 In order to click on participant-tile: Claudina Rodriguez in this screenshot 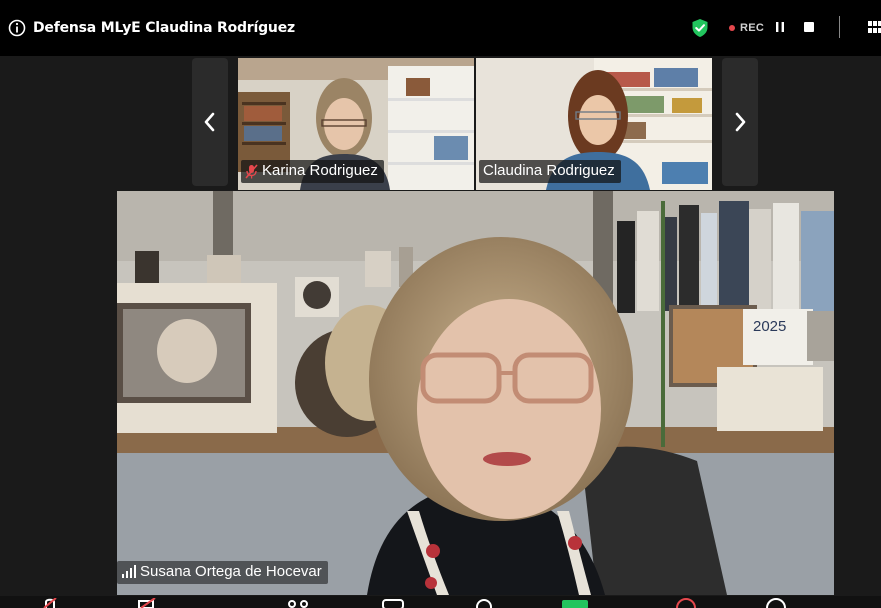, I will do `click(594, 124)`.